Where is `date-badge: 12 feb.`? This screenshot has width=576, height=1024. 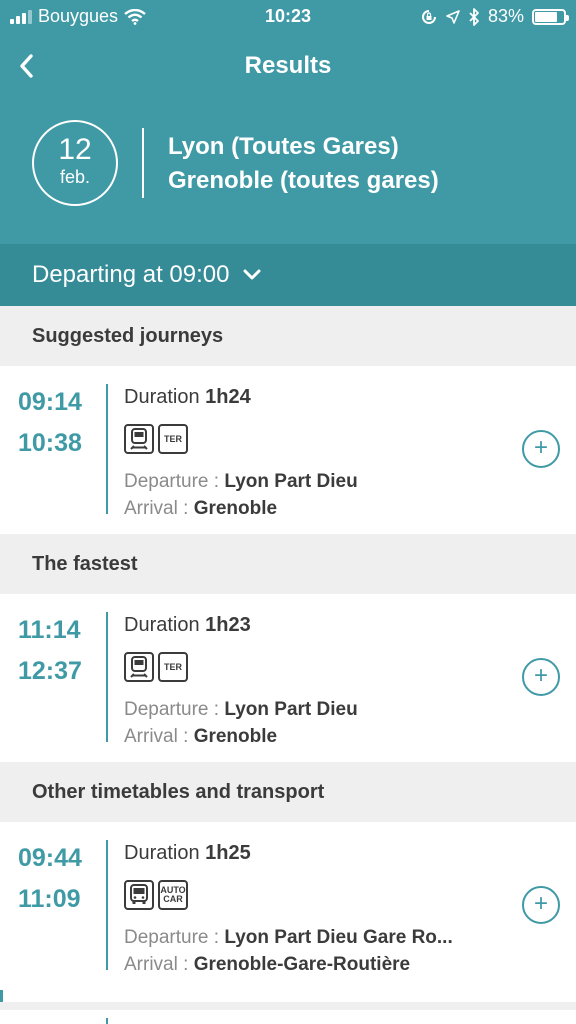 date-badge: 12 feb. is located at coordinates (75, 163).